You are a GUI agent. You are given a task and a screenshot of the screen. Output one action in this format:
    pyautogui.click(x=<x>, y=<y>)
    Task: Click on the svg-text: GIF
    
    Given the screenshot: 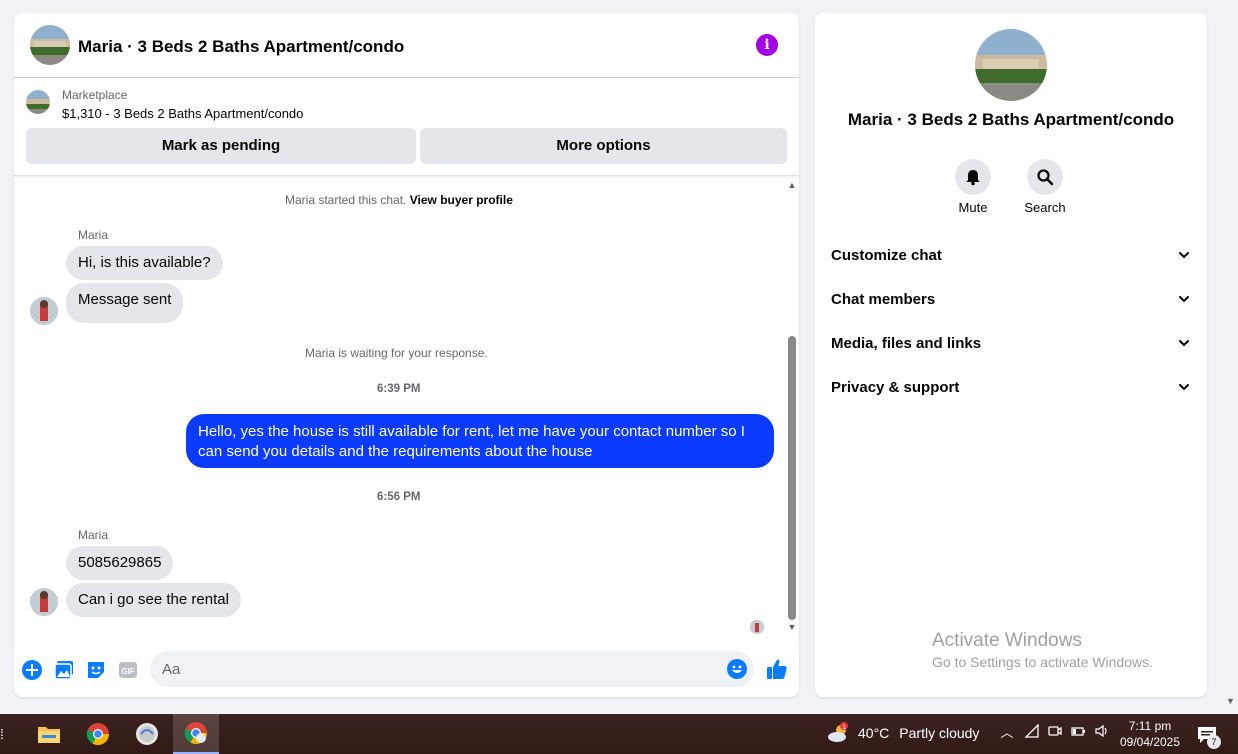 What is the action you would take?
    pyautogui.click(x=127, y=671)
    